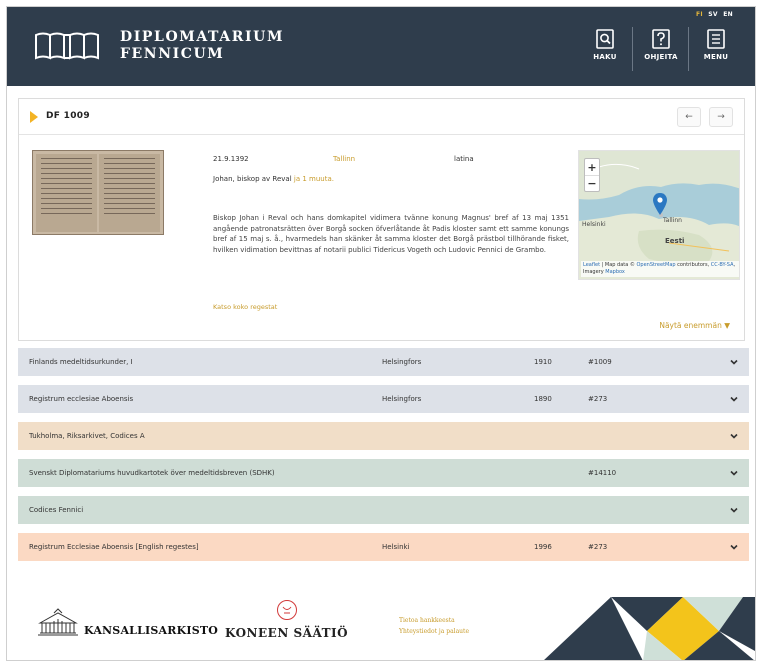 Image resolution: width=762 pixels, height=667 pixels. Describe the element at coordinates (649, 628) in the screenshot. I see `decorative-triangles-graphic` at that location.